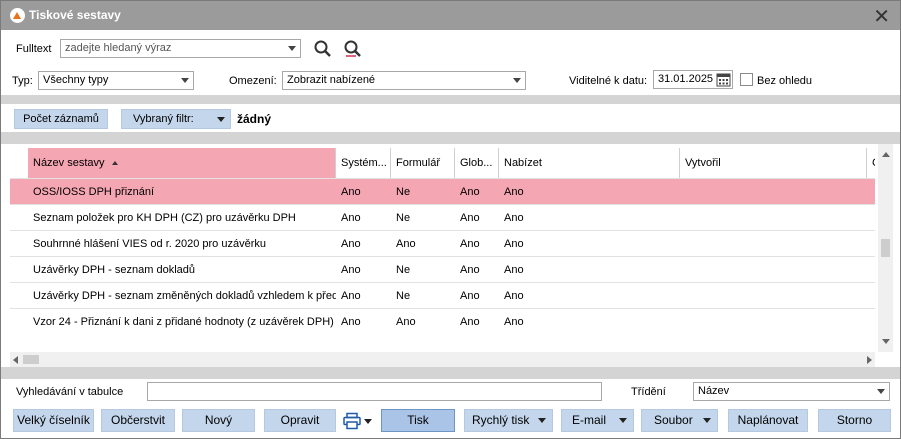  What do you see at coordinates (768, 420) in the screenshot?
I see `schedule-button: Naplánovat` at bounding box center [768, 420].